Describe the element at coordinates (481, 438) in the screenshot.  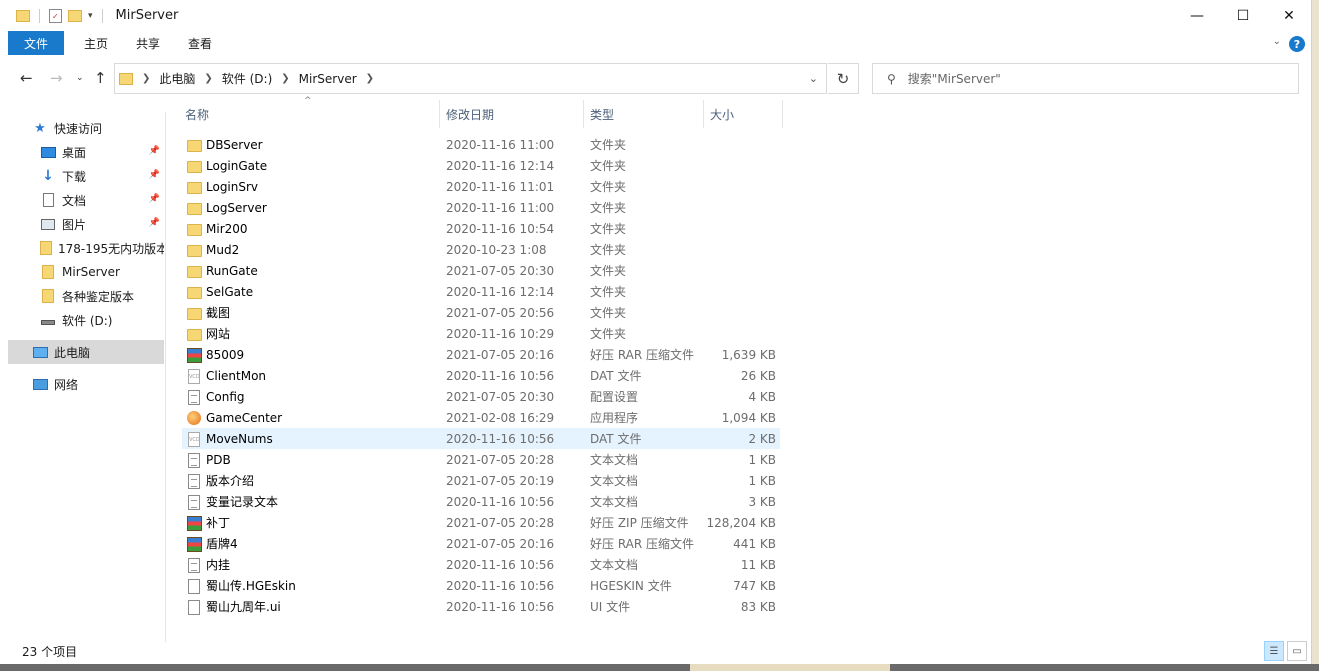
I see `file-row: VCD MoveNums 2020-11-16 10:56 DAT 文件 2 KB` at that location.